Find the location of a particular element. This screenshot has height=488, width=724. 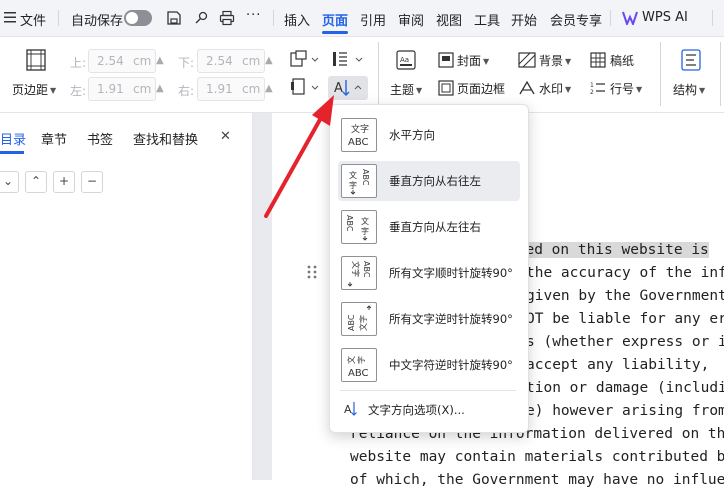

cover-button: 封面 ▼ is located at coordinates (473, 60).